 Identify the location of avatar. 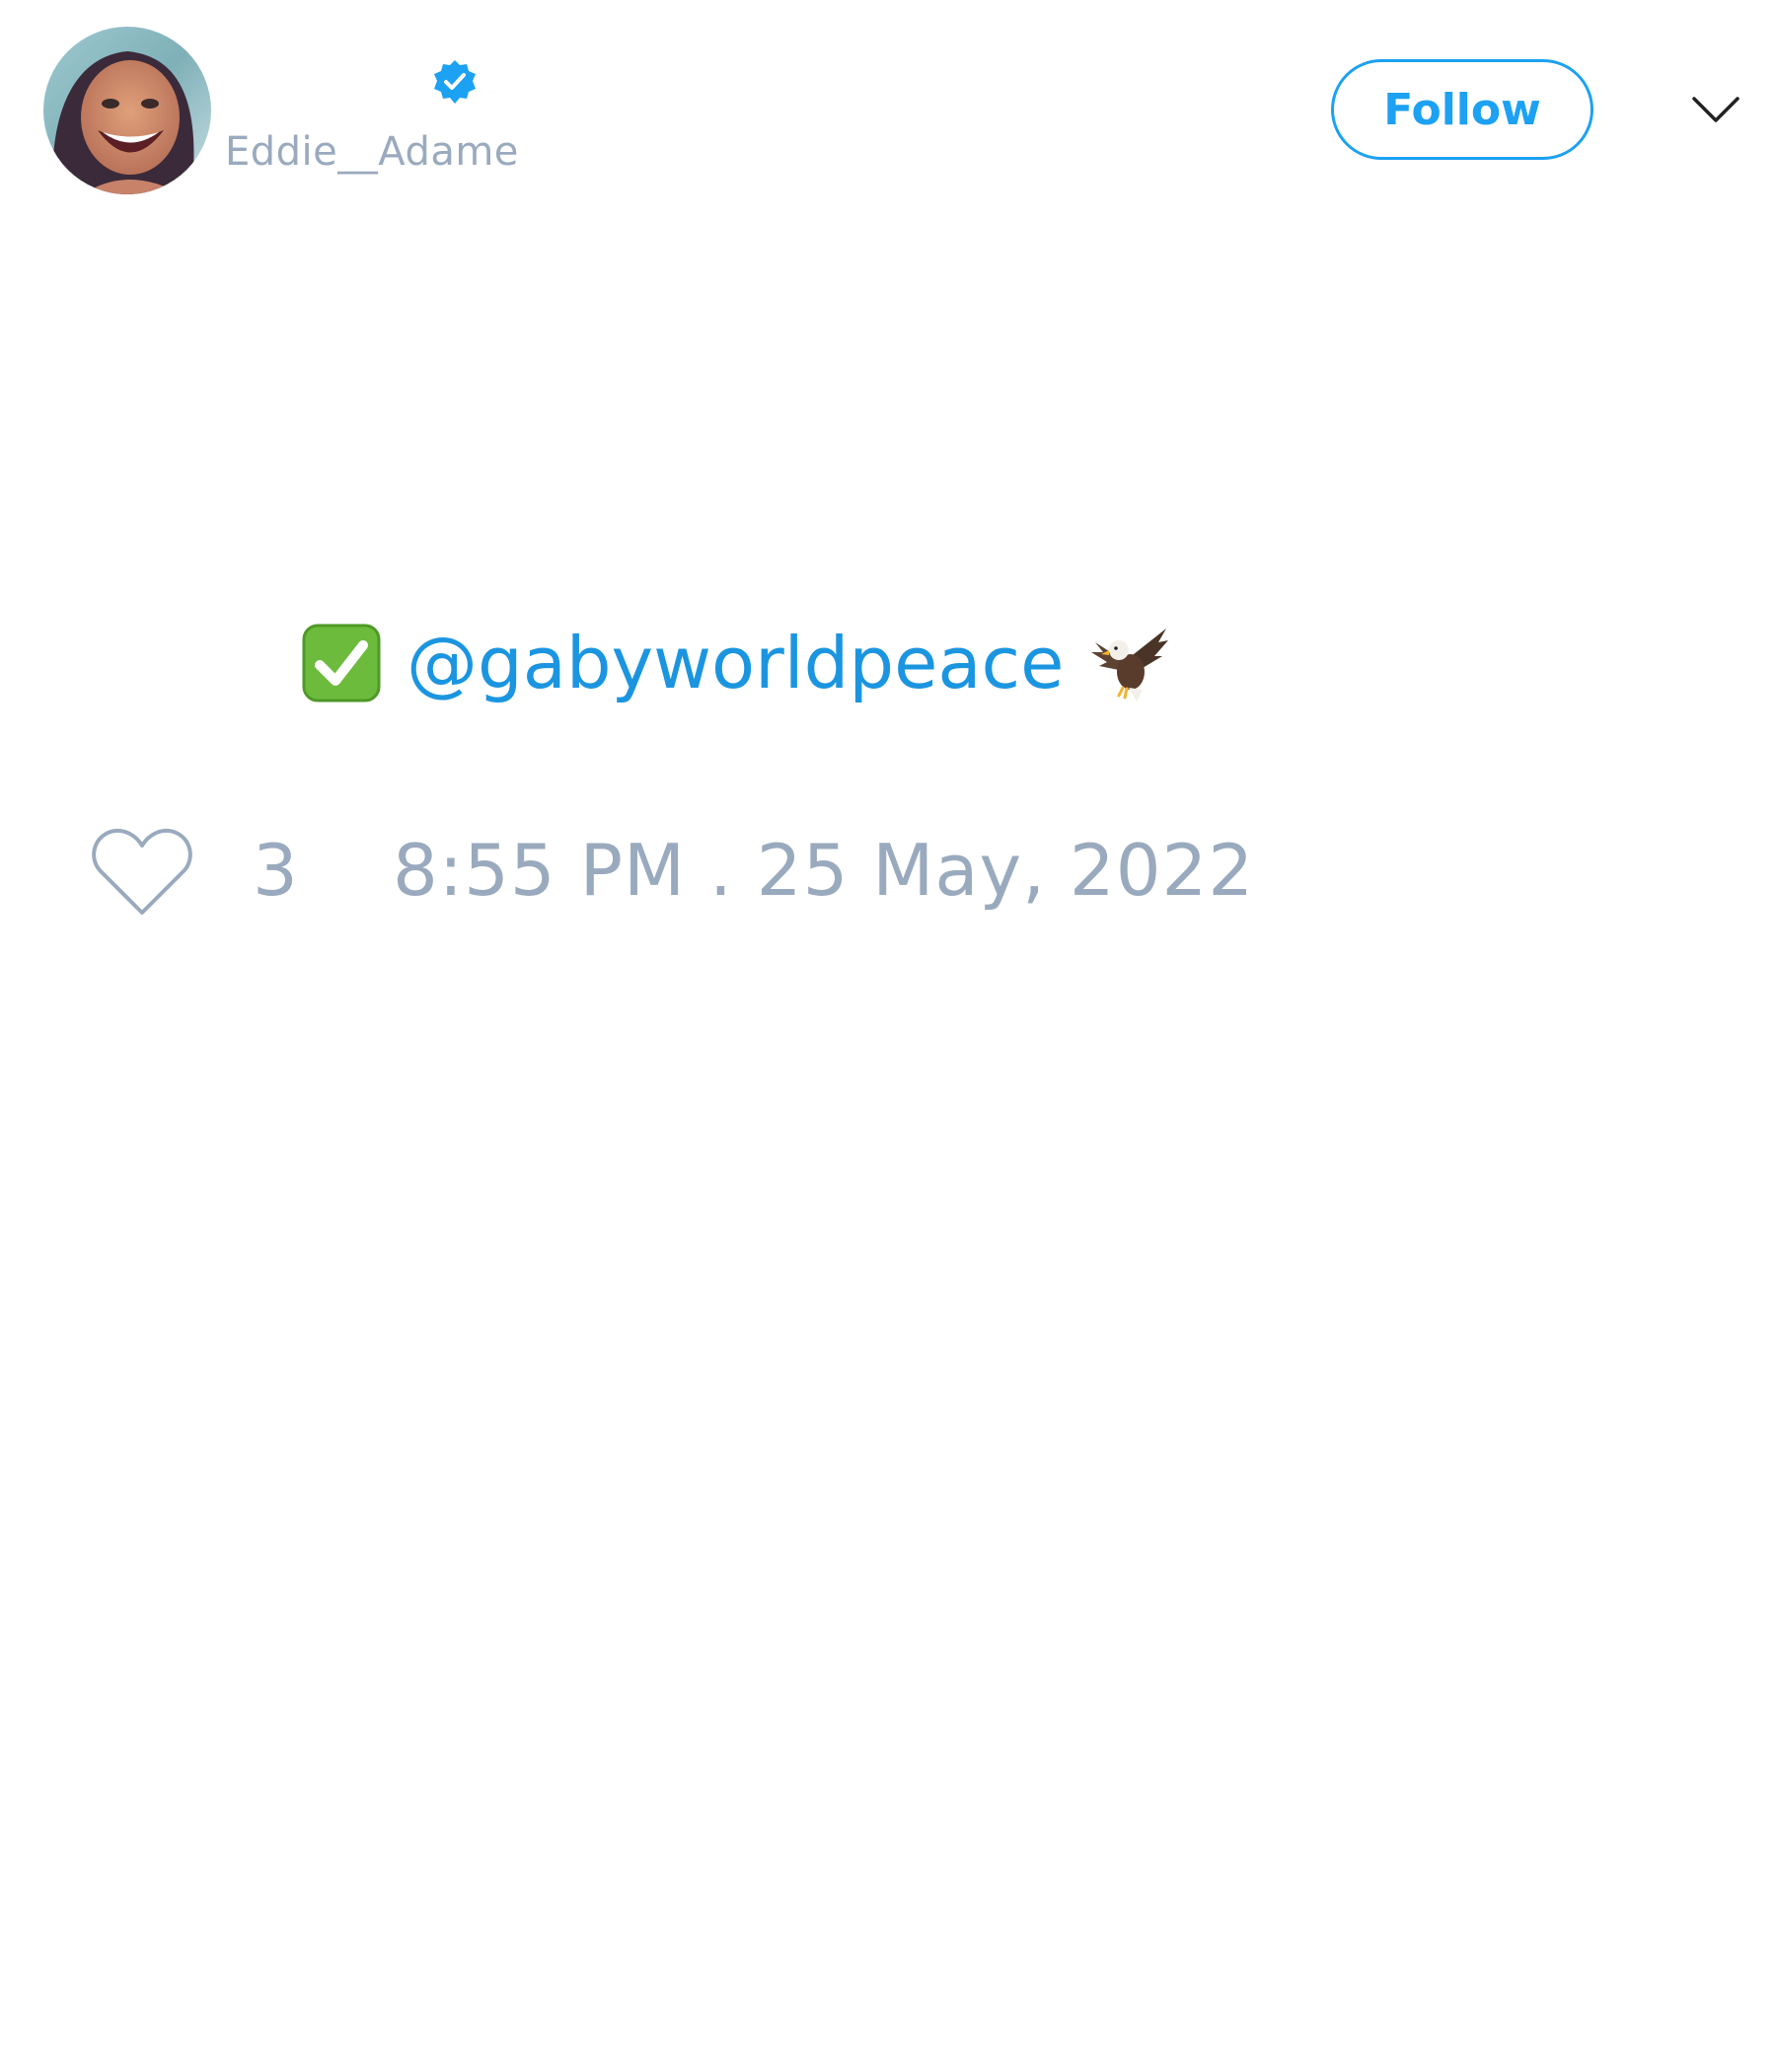
(127, 111).